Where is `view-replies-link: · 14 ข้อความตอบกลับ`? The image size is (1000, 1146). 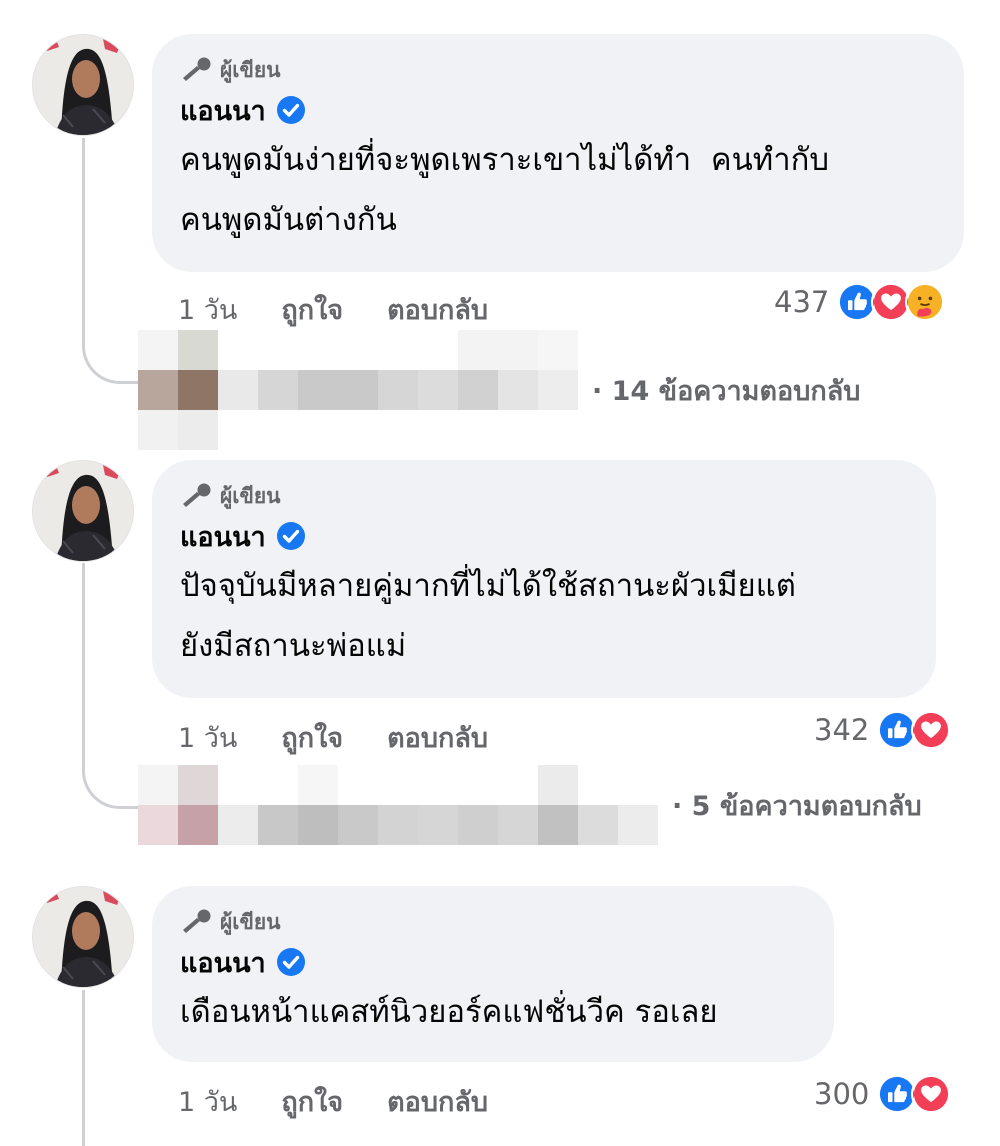
view-replies-link: · 14 ข้อความตอบกลับ is located at coordinates (499, 390).